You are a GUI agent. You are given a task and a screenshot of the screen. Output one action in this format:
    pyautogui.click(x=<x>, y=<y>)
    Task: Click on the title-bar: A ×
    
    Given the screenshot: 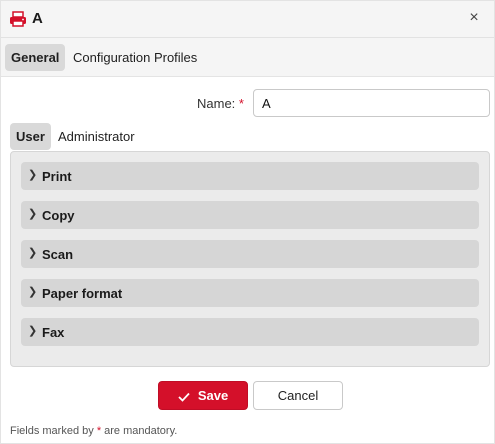 What is the action you would take?
    pyautogui.click(x=247, y=19)
    